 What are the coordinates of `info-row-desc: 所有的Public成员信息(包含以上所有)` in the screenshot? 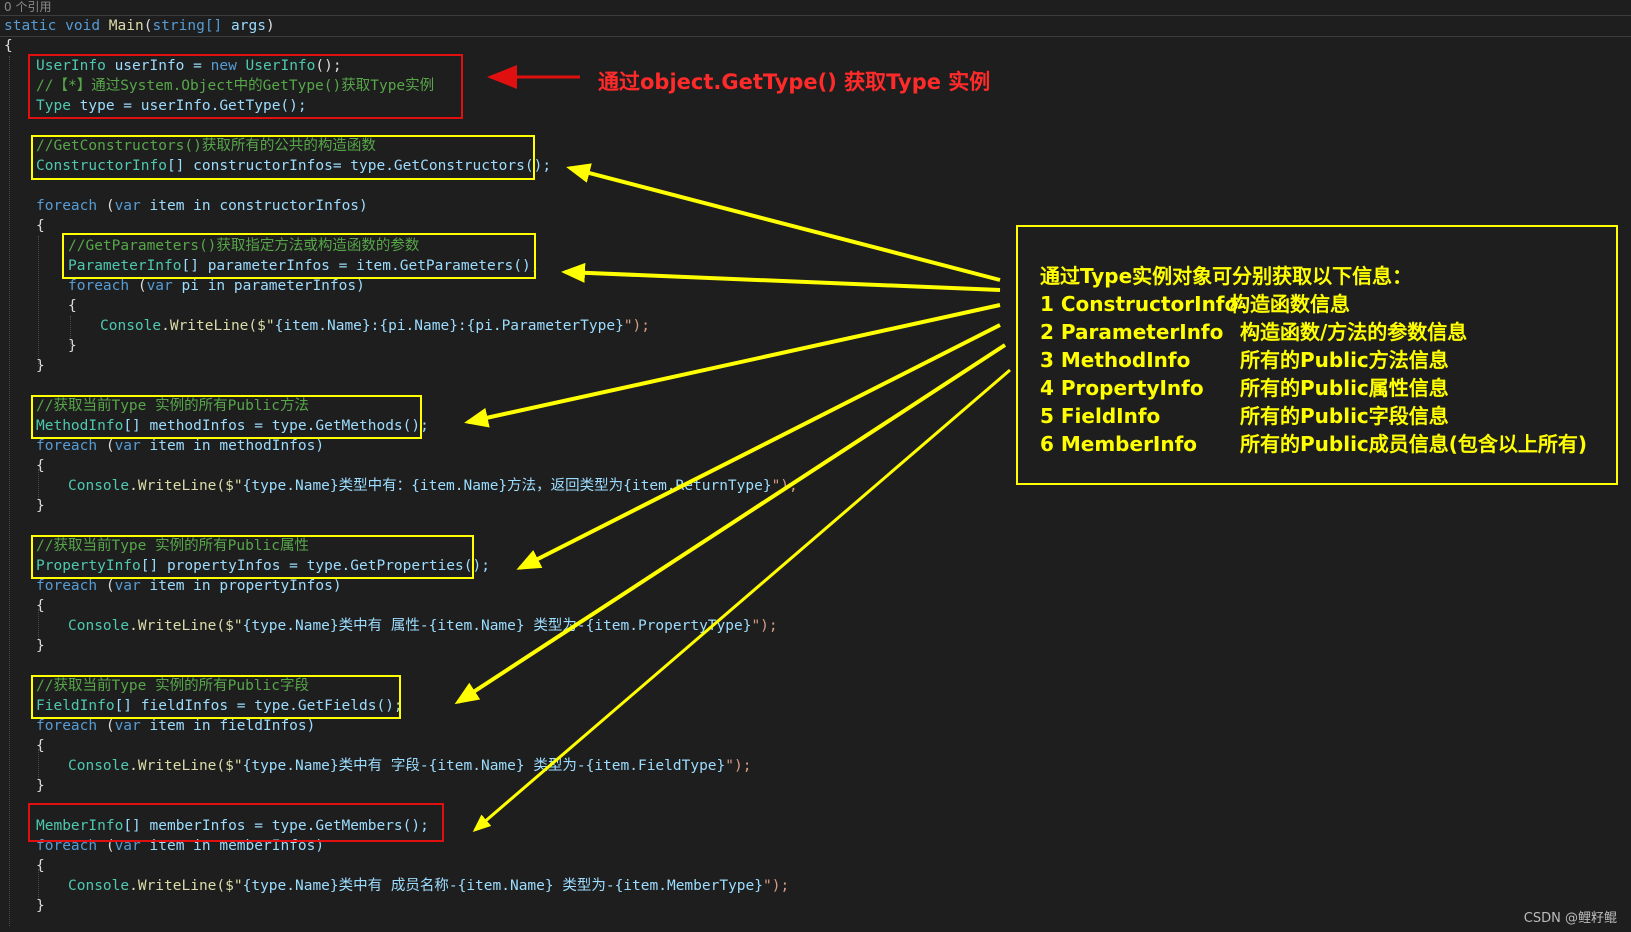 It's located at (1414, 444).